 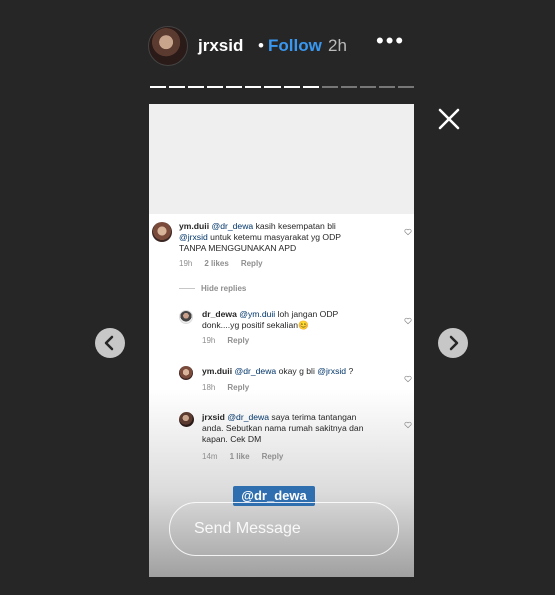 I want to click on comment-likes: 1 like, so click(x=240, y=456).